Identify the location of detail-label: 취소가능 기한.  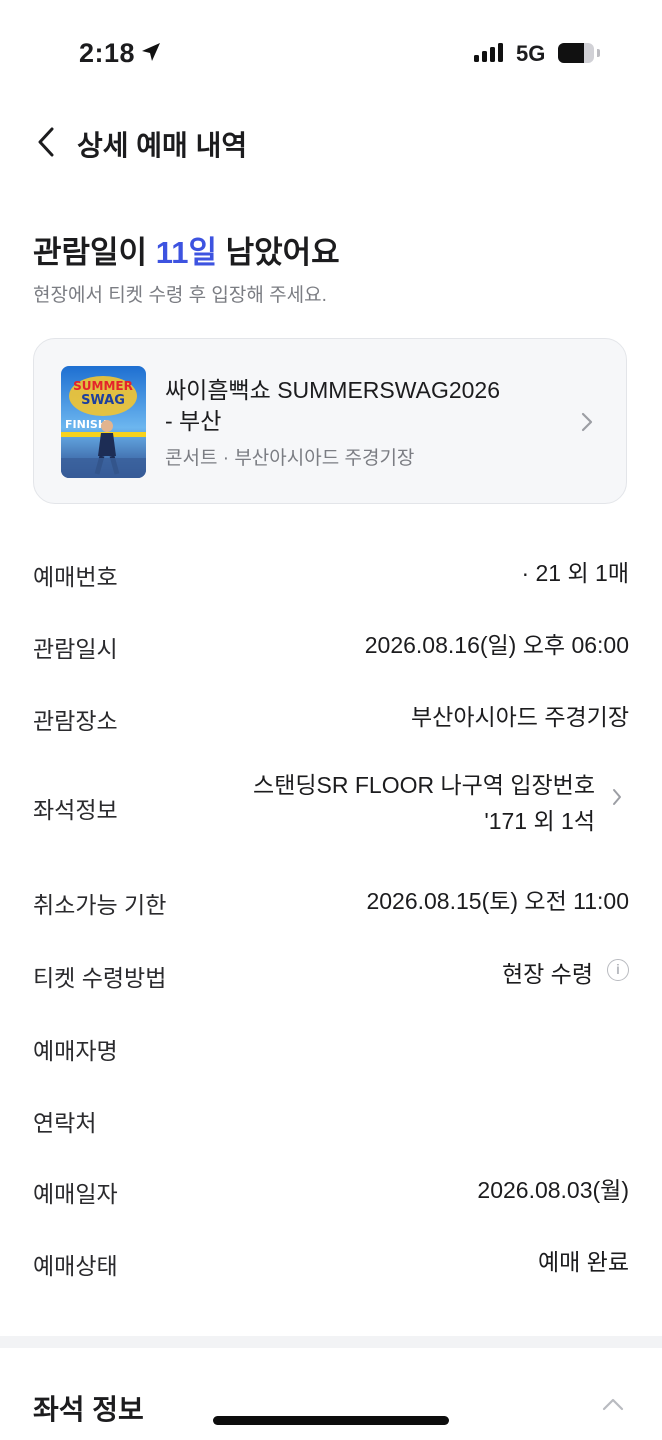
(100, 905).